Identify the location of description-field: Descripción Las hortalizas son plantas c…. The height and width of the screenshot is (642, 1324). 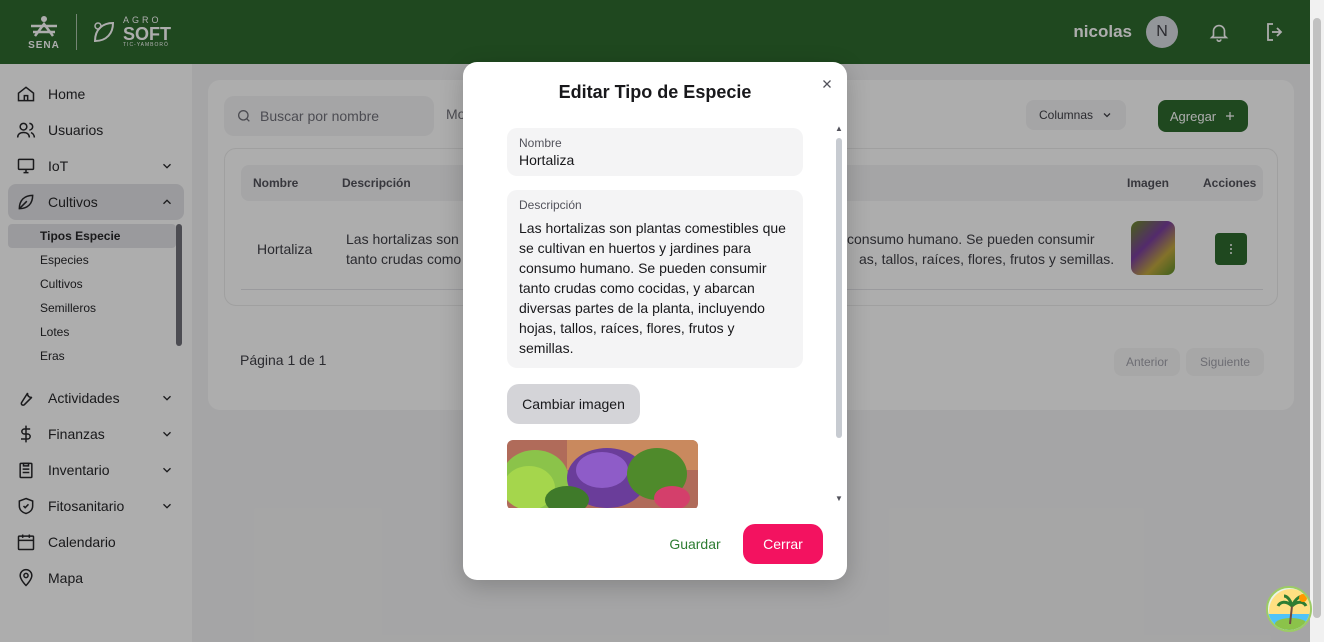
(655, 279).